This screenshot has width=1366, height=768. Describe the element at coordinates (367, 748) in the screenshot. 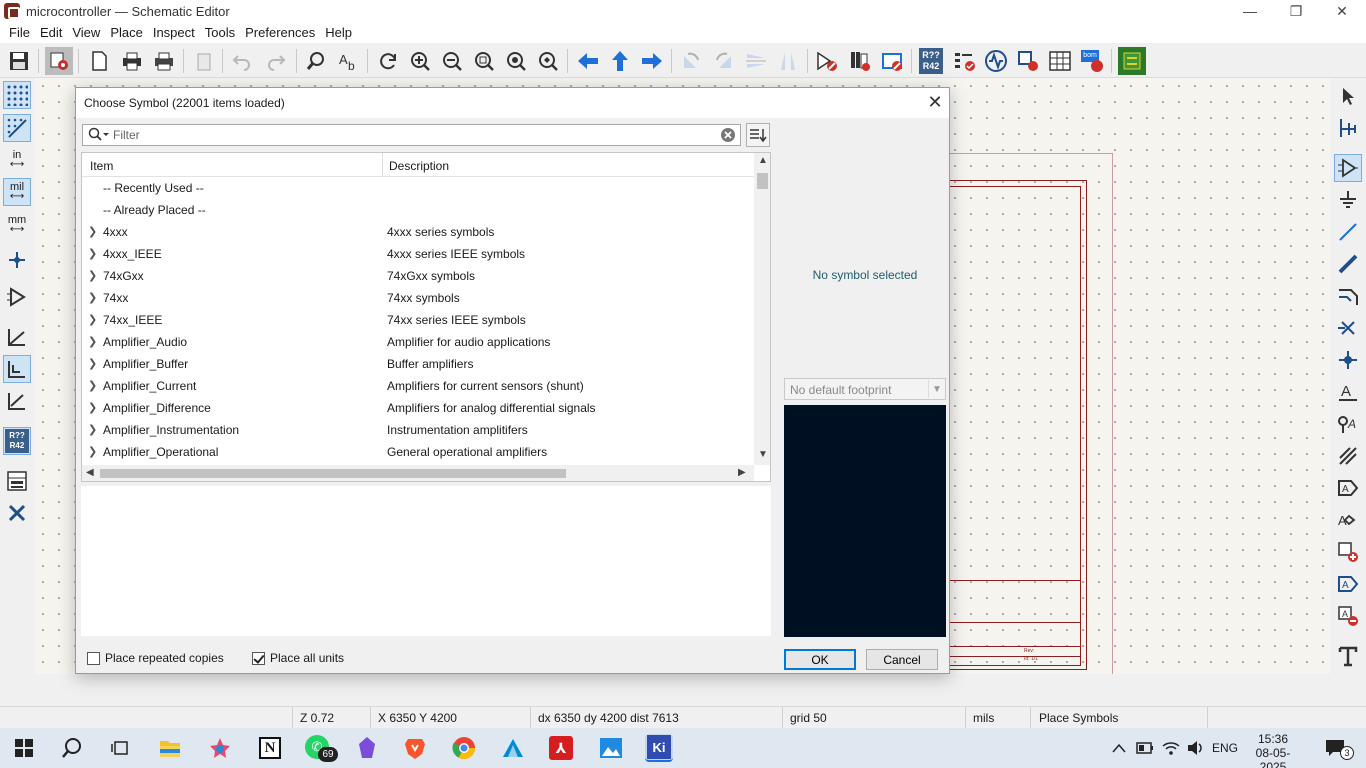

I see `obsidian-icon` at that location.